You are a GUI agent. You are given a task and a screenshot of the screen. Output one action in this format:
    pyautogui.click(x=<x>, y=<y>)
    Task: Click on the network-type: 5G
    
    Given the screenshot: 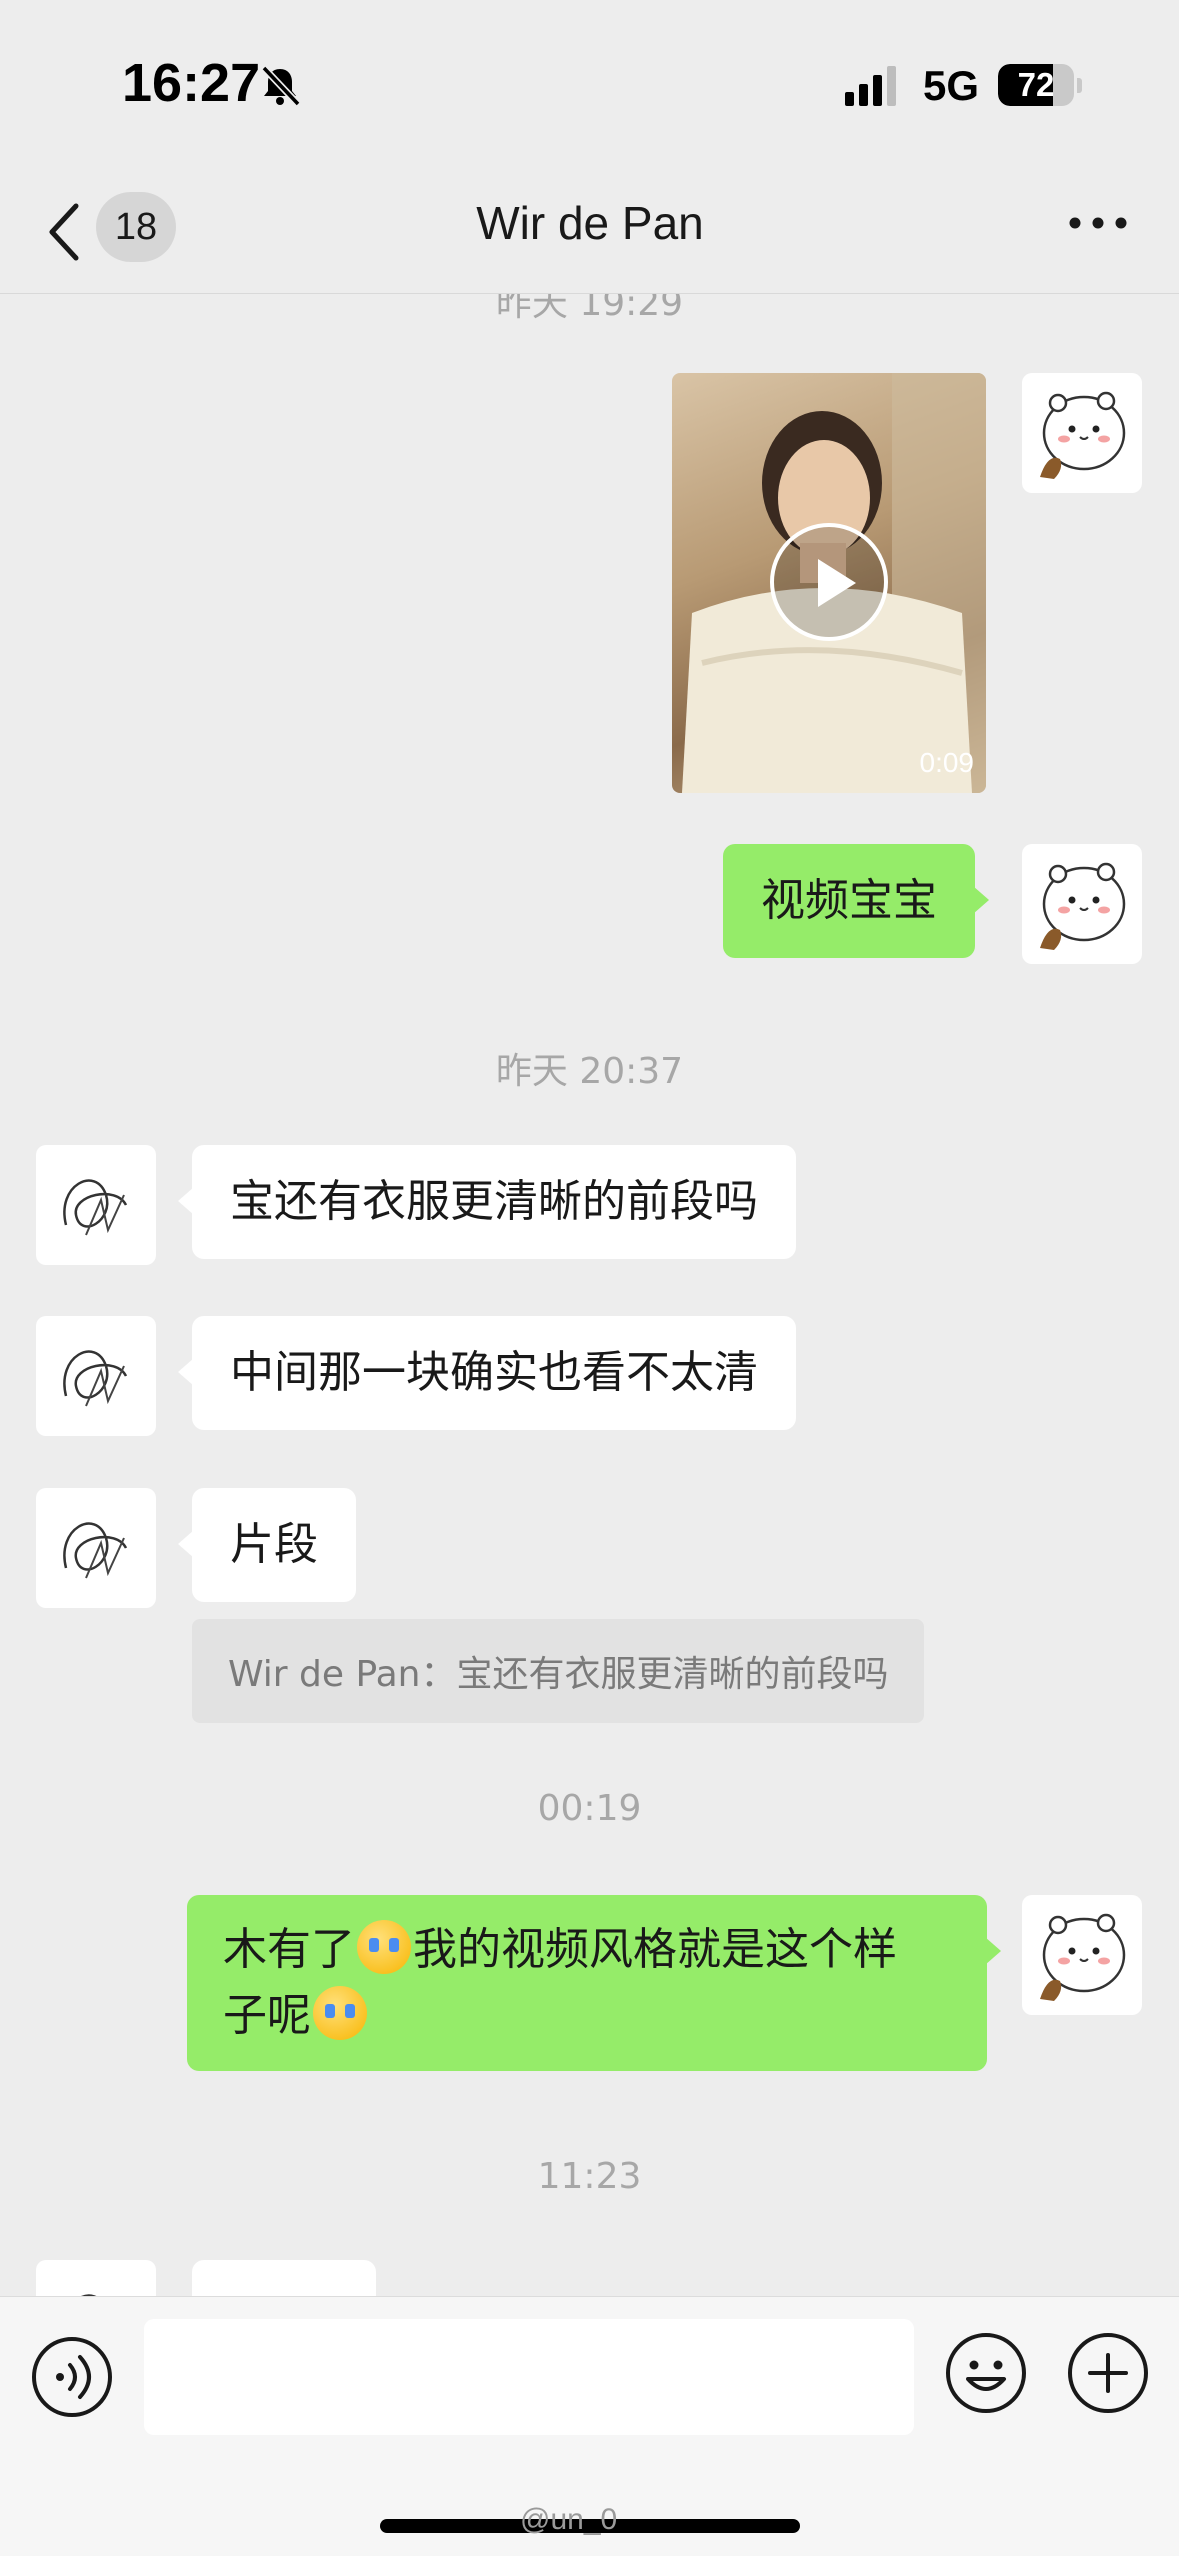 What is the action you would take?
    pyautogui.click(x=951, y=85)
    